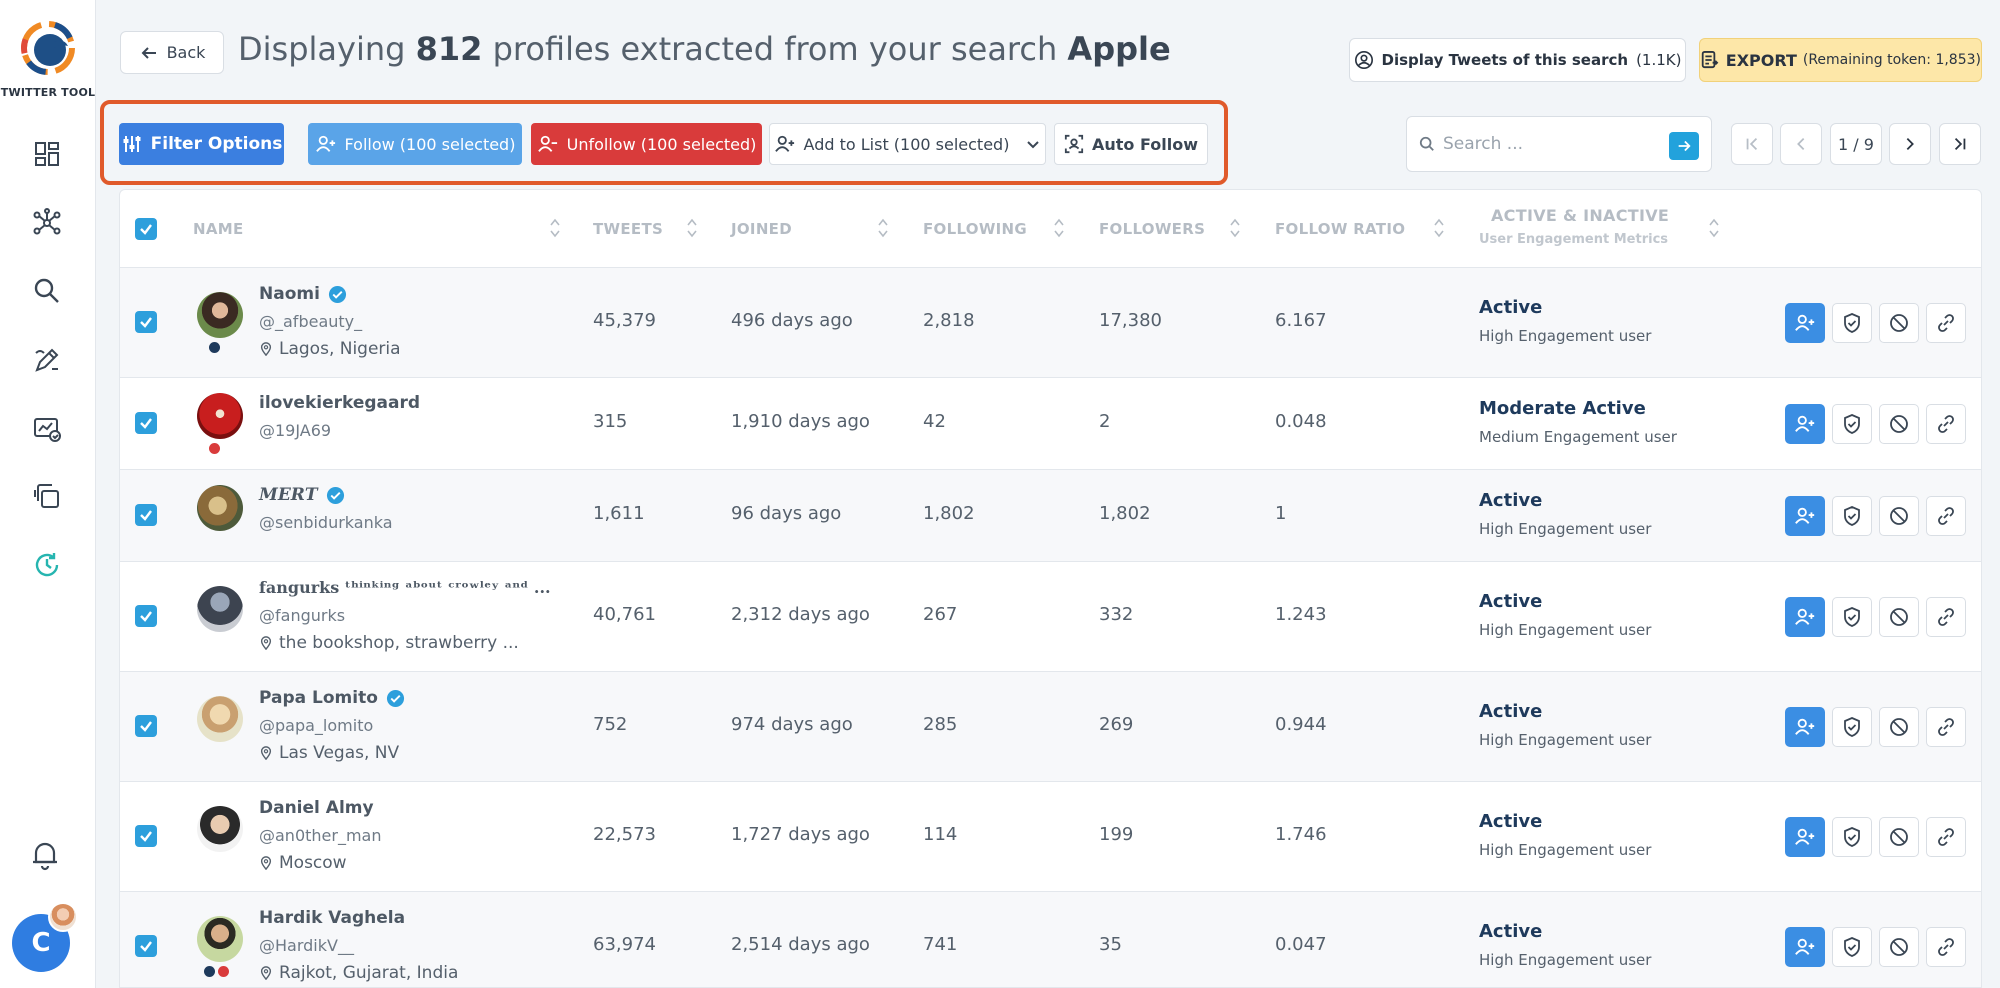 This screenshot has width=2000, height=988. I want to click on column-tweets: TWEETS, so click(628, 229).